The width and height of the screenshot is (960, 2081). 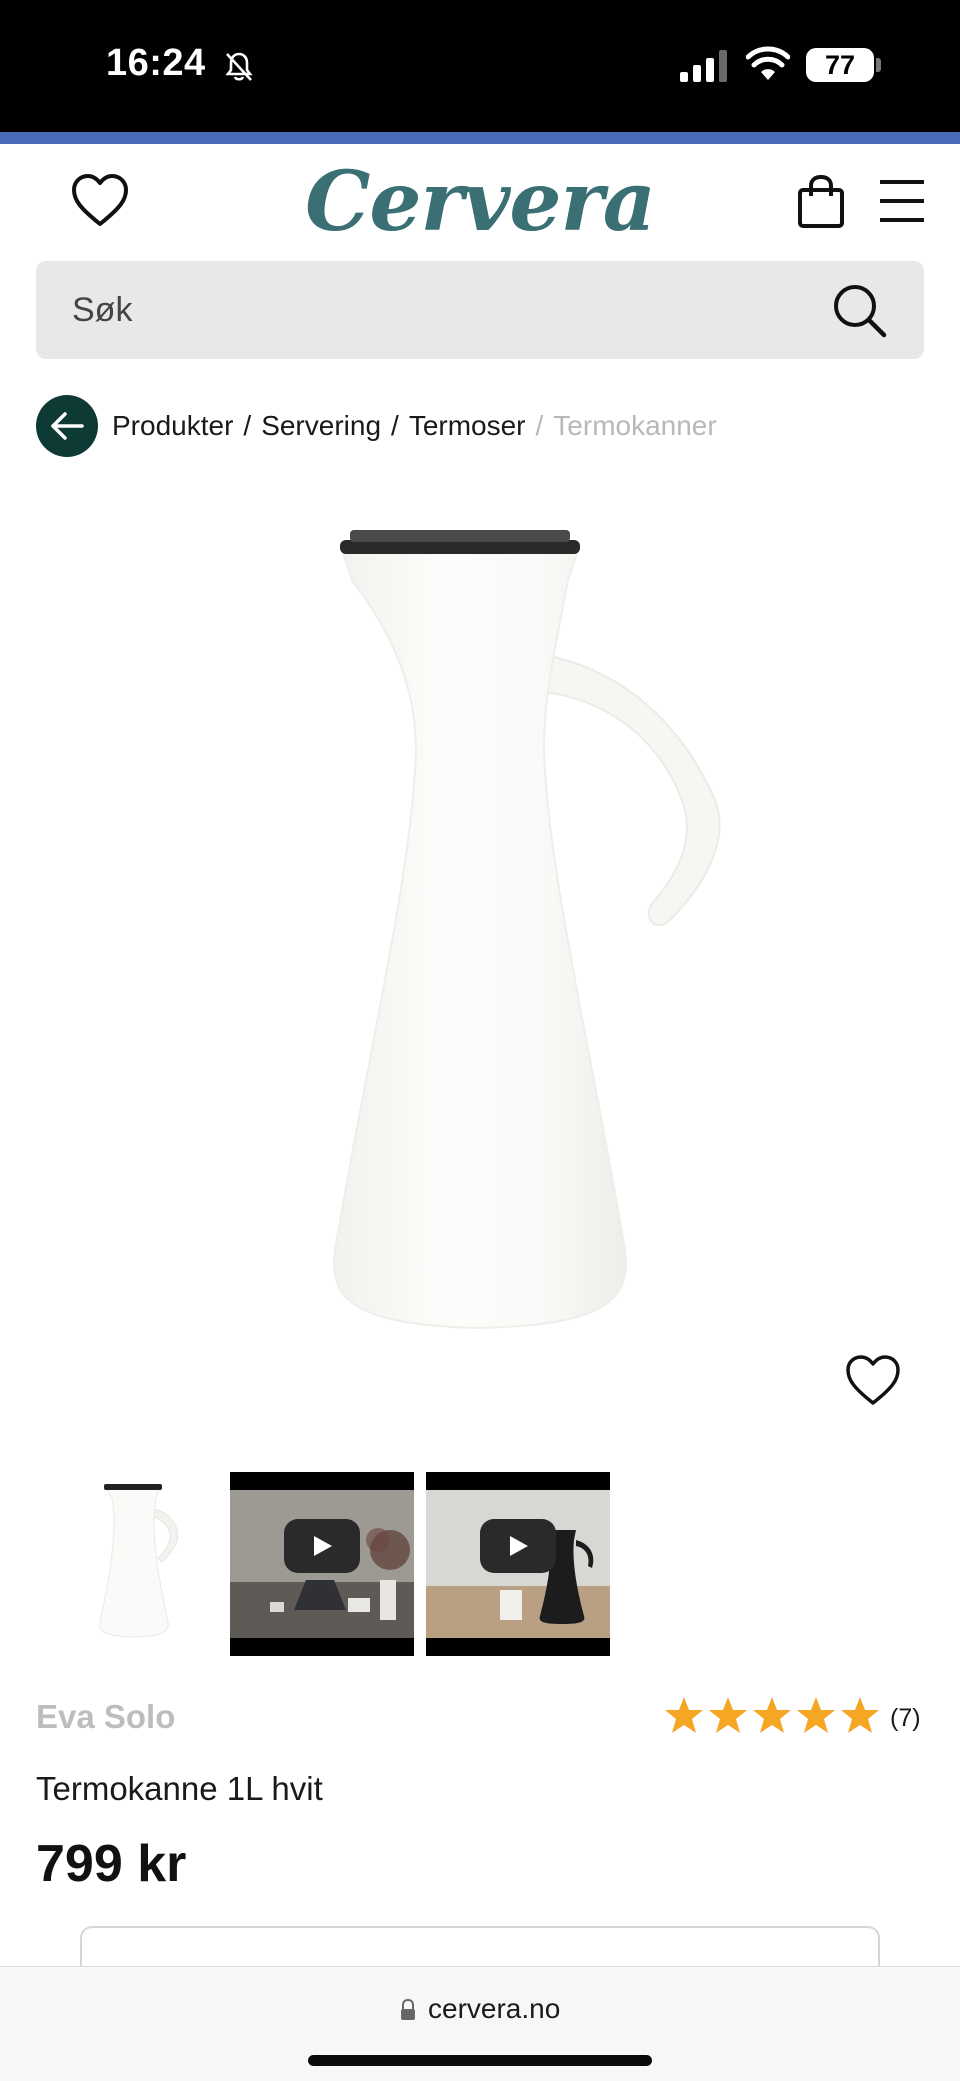 What do you see at coordinates (239, 66) in the screenshot?
I see `bell-muted-icon` at bounding box center [239, 66].